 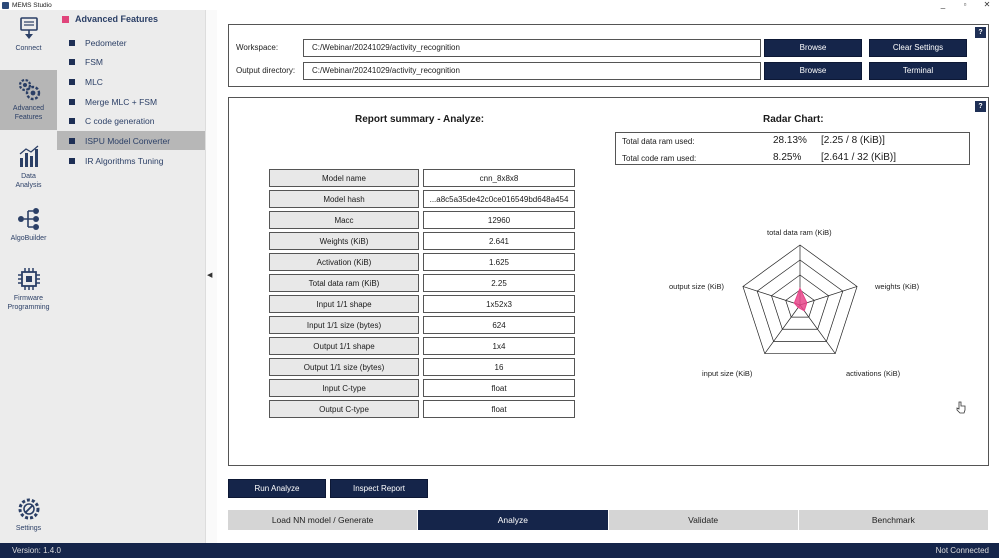 I want to click on tab-analyze: Analyze, so click(x=513, y=520).